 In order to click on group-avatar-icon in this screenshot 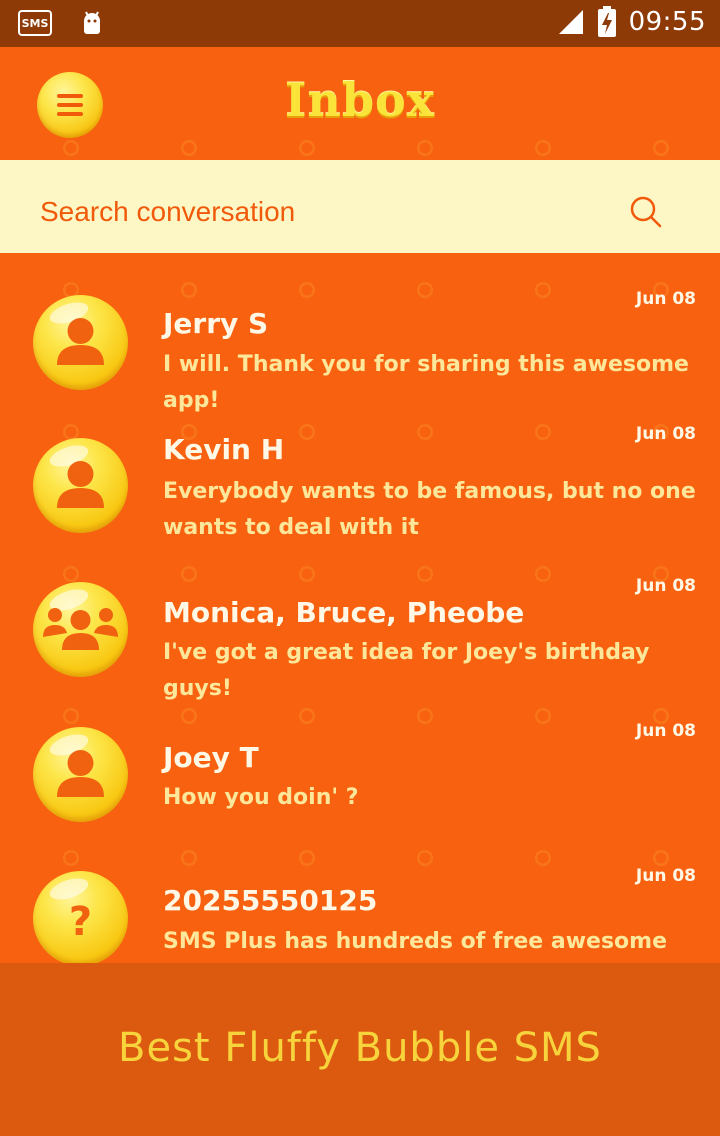, I will do `click(80, 629)`.